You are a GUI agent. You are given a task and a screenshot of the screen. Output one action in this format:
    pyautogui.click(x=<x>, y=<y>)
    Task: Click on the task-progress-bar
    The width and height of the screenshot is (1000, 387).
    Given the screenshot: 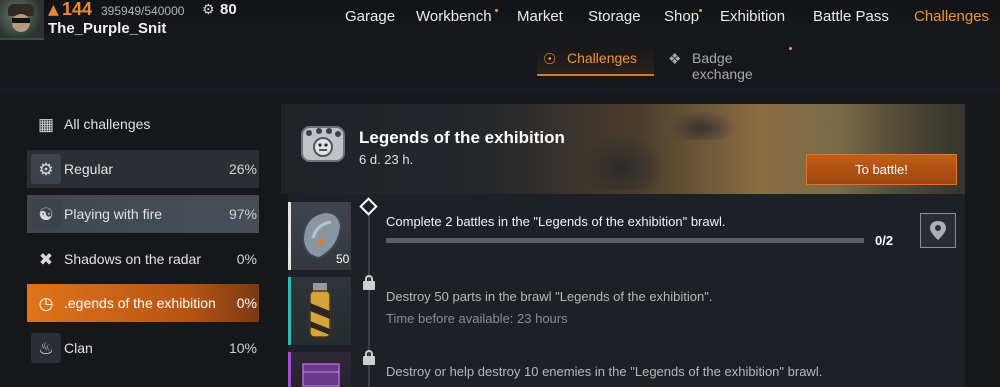 What is the action you would take?
    pyautogui.click(x=625, y=240)
    